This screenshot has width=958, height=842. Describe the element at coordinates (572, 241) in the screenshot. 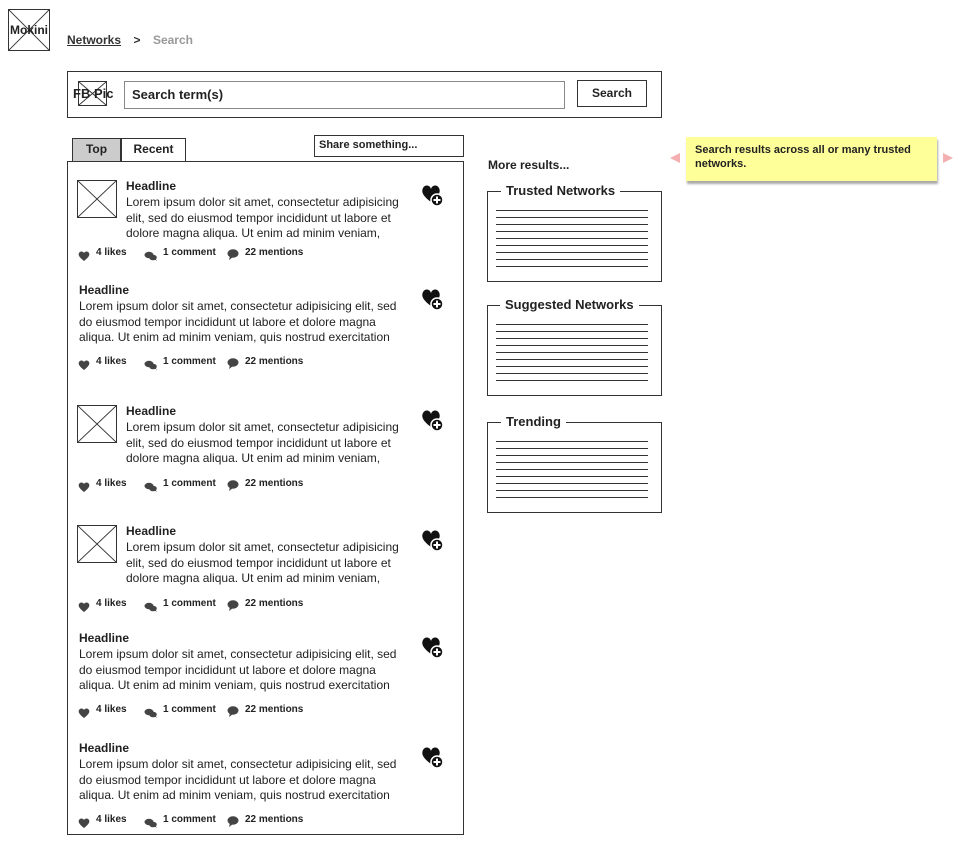

I see `trusted-networks-list` at that location.